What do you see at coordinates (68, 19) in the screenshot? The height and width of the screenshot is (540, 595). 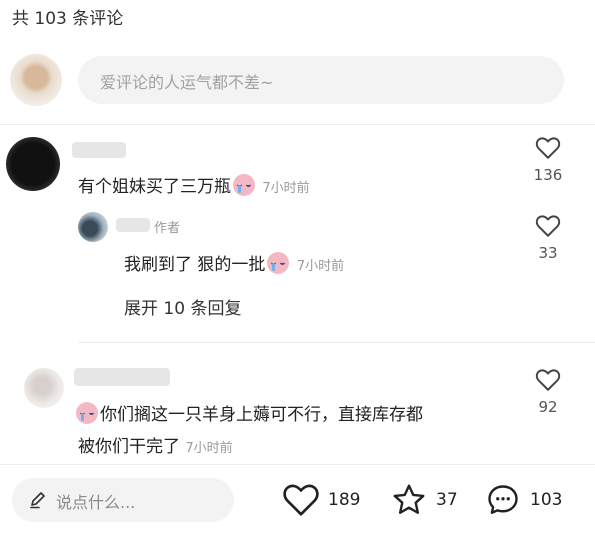 I see `comments-count-title: 共 103 条评论` at bounding box center [68, 19].